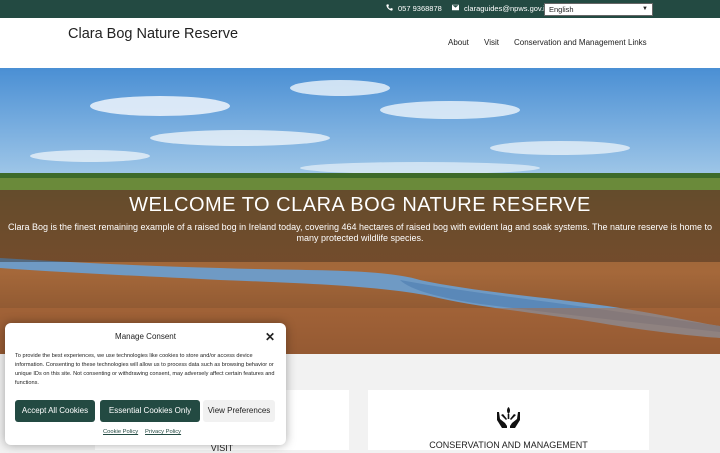 The height and width of the screenshot is (453, 720). I want to click on email-address: claraguides@npws.gov.ie, so click(507, 8).